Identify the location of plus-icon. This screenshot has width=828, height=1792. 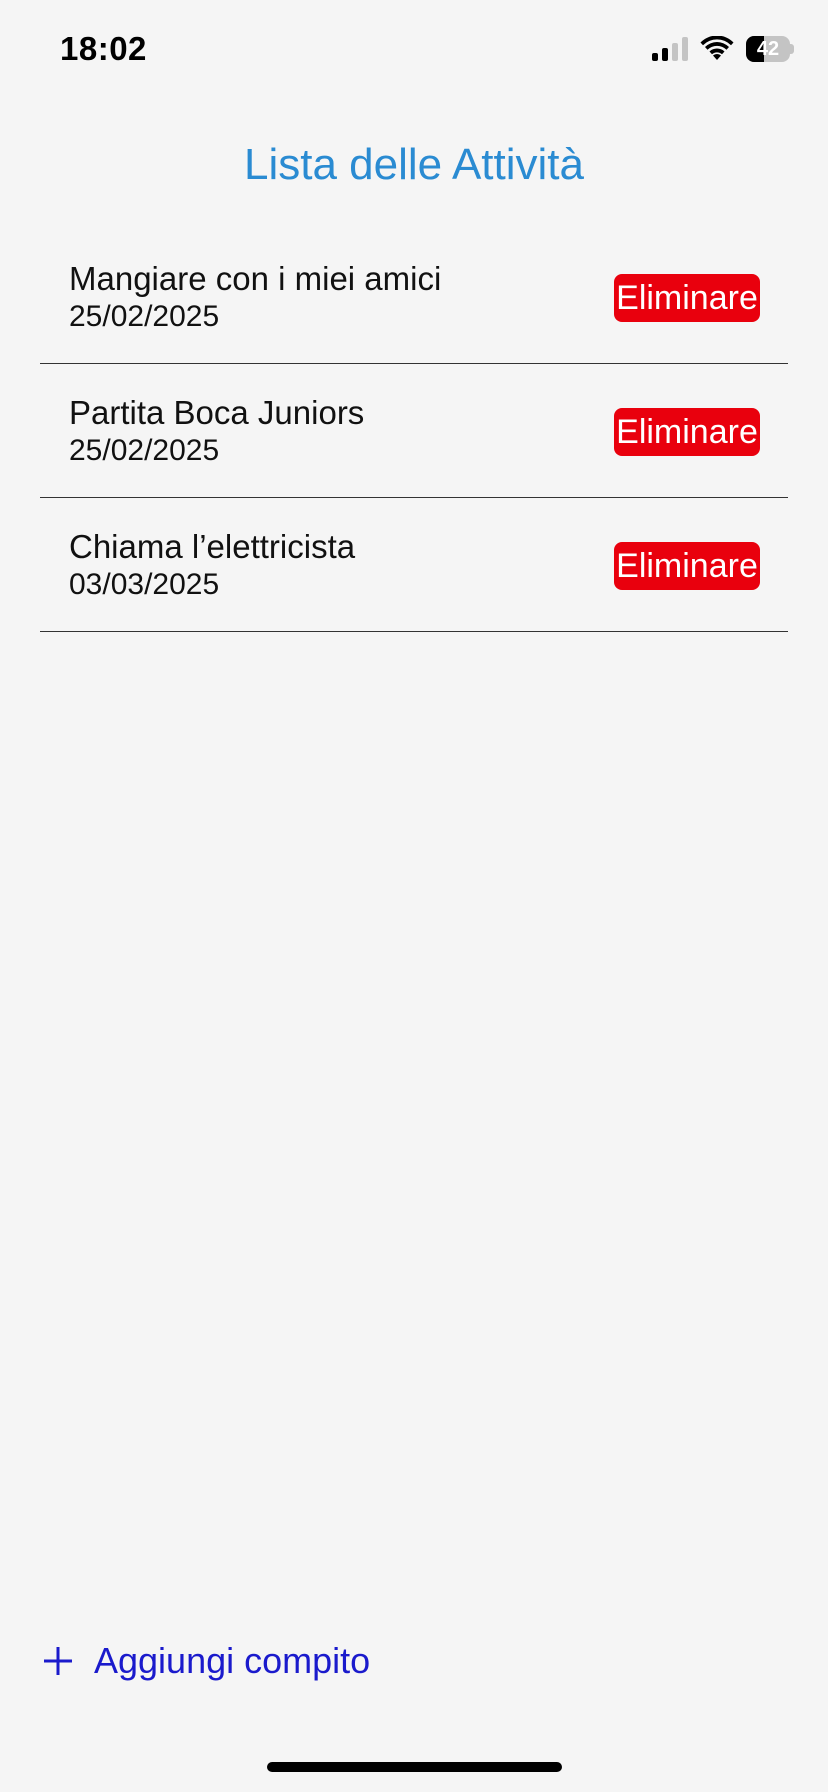
(58, 1661).